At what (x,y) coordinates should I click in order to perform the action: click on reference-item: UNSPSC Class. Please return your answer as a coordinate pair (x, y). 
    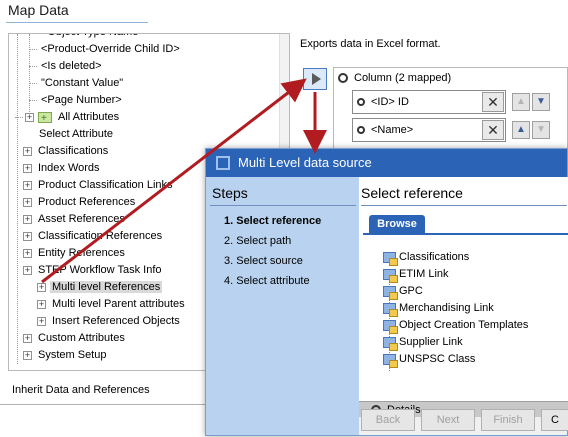
    Looking at the image, I should click on (429, 360).